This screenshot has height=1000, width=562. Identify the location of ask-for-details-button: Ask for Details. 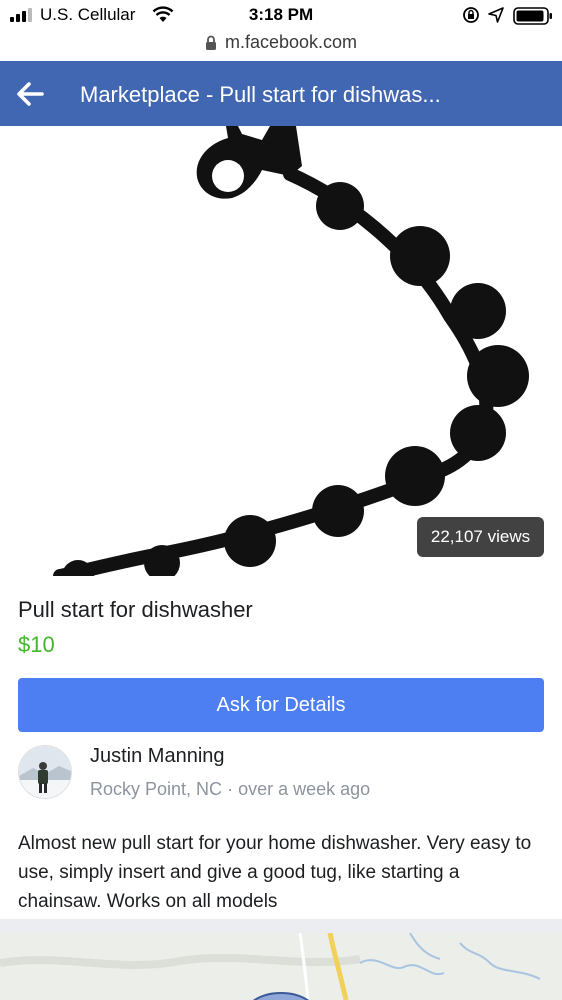
(281, 705).